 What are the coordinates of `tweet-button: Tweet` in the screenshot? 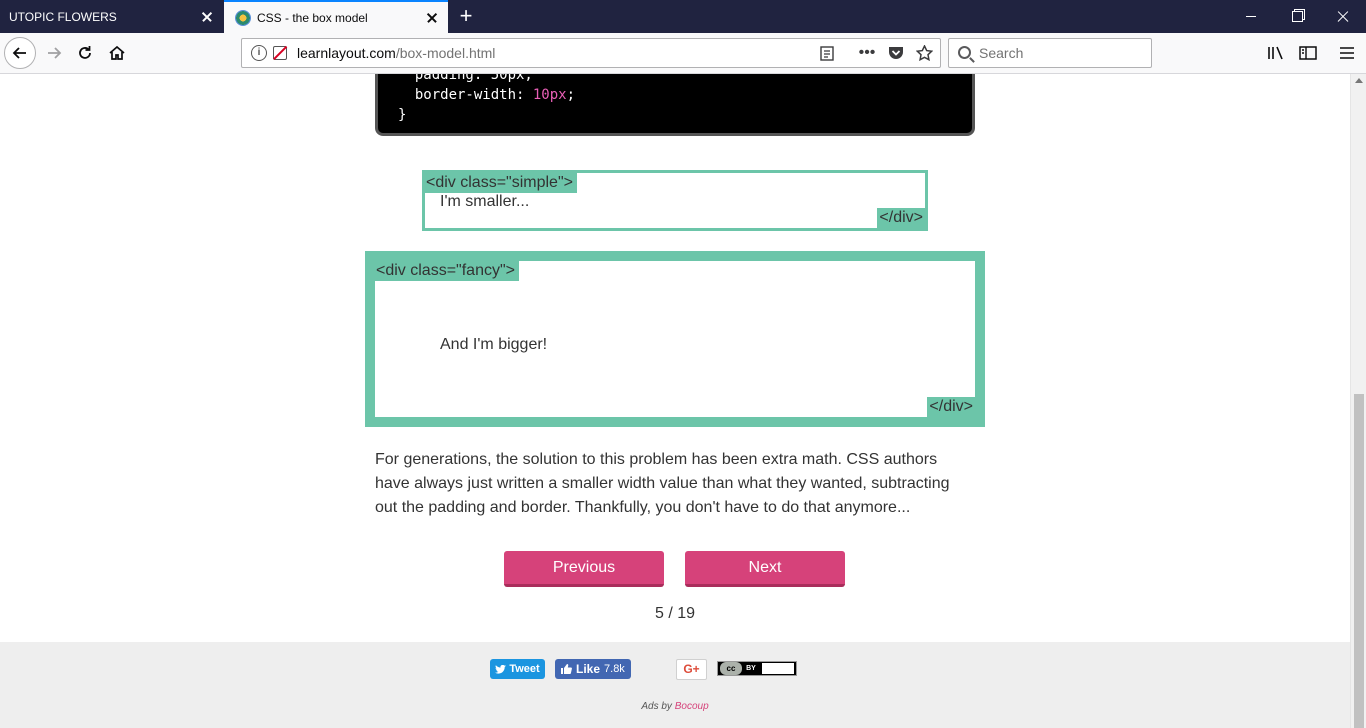 It's located at (517, 669).